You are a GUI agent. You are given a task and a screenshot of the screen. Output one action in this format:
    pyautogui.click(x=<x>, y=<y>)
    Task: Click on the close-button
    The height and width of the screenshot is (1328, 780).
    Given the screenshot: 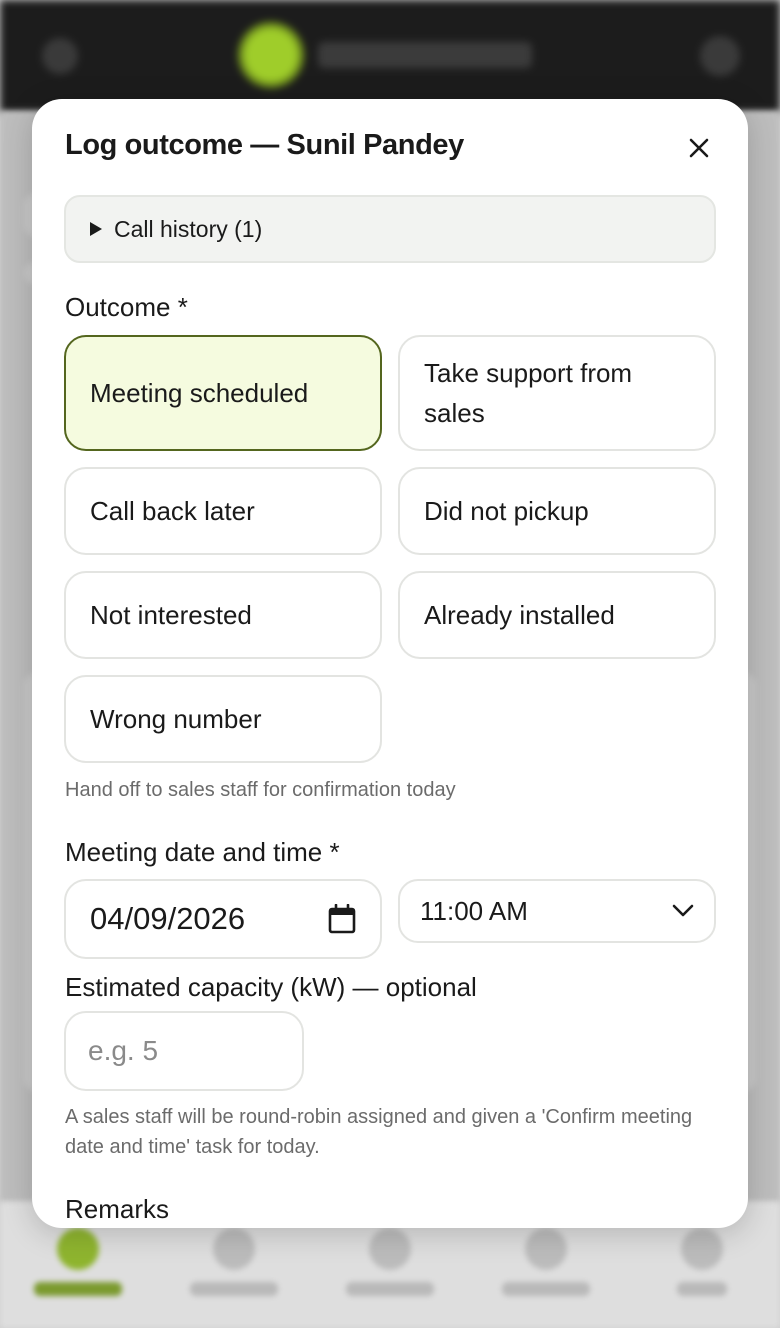 What is the action you would take?
    pyautogui.click(x=699, y=148)
    